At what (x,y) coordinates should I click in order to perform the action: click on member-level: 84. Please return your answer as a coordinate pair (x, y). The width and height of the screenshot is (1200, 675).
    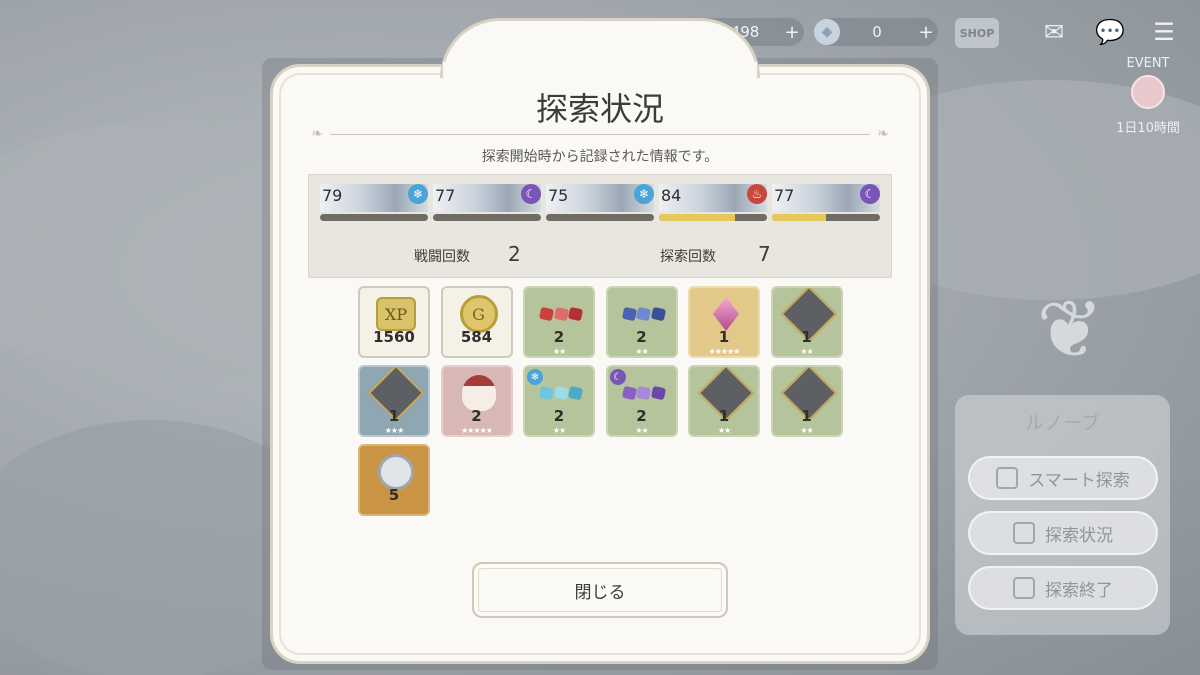
    Looking at the image, I should click on (671, 195).